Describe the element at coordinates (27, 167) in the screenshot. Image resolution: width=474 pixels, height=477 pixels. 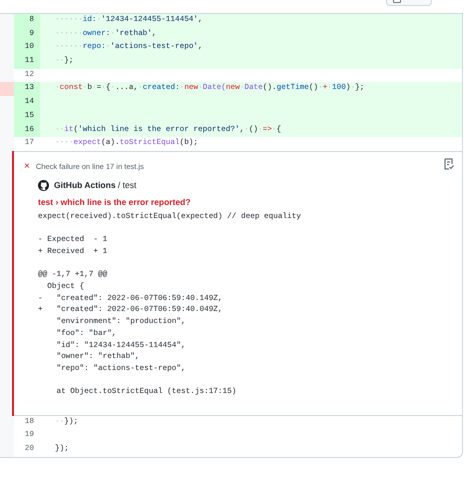
I see `failure-icon: ×` at that location.